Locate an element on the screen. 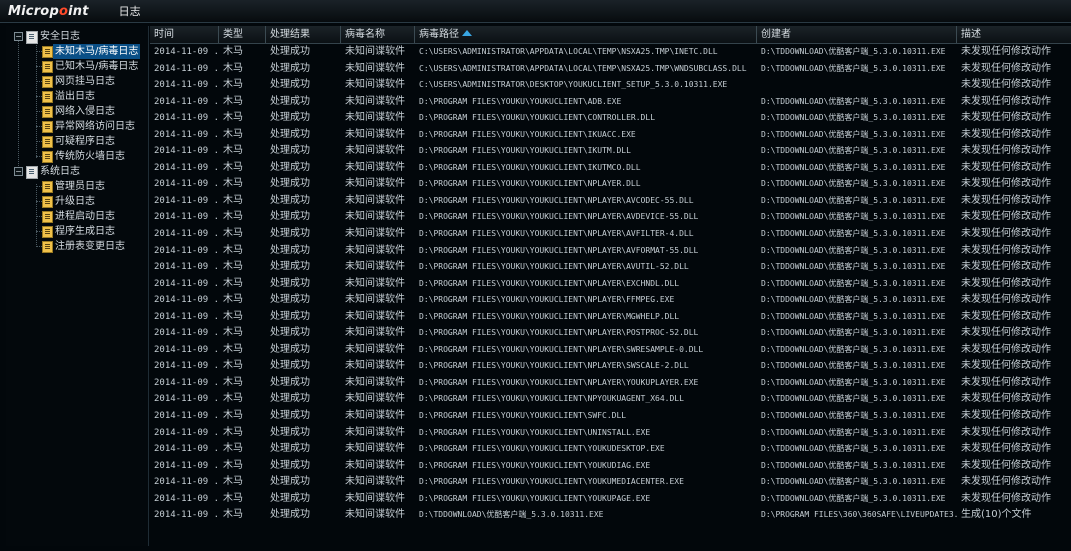 The height and width of the screenshot is (551, 1071). tree-item-suspicious-program-log: 可疑程序日志 is located at coordinates (77, 141).